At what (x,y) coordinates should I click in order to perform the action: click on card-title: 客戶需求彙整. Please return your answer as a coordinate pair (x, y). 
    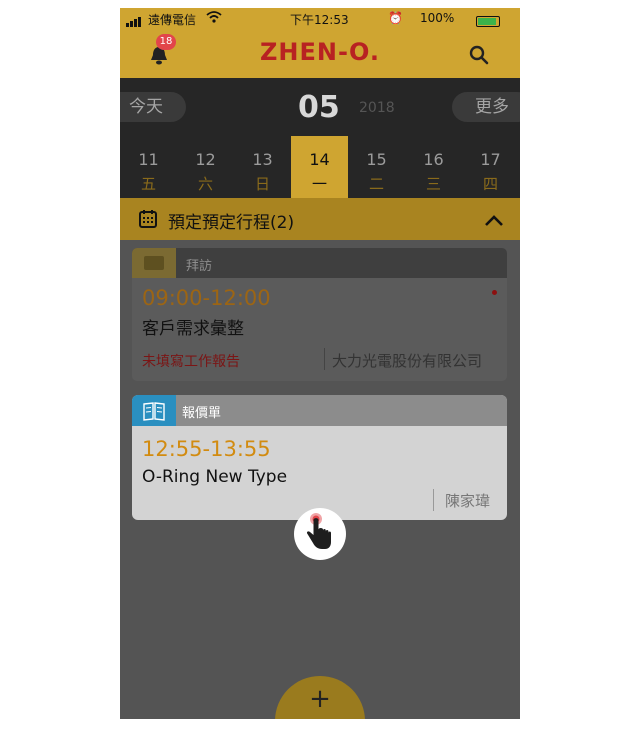
    Looking at the image, I should click on (193, 329).